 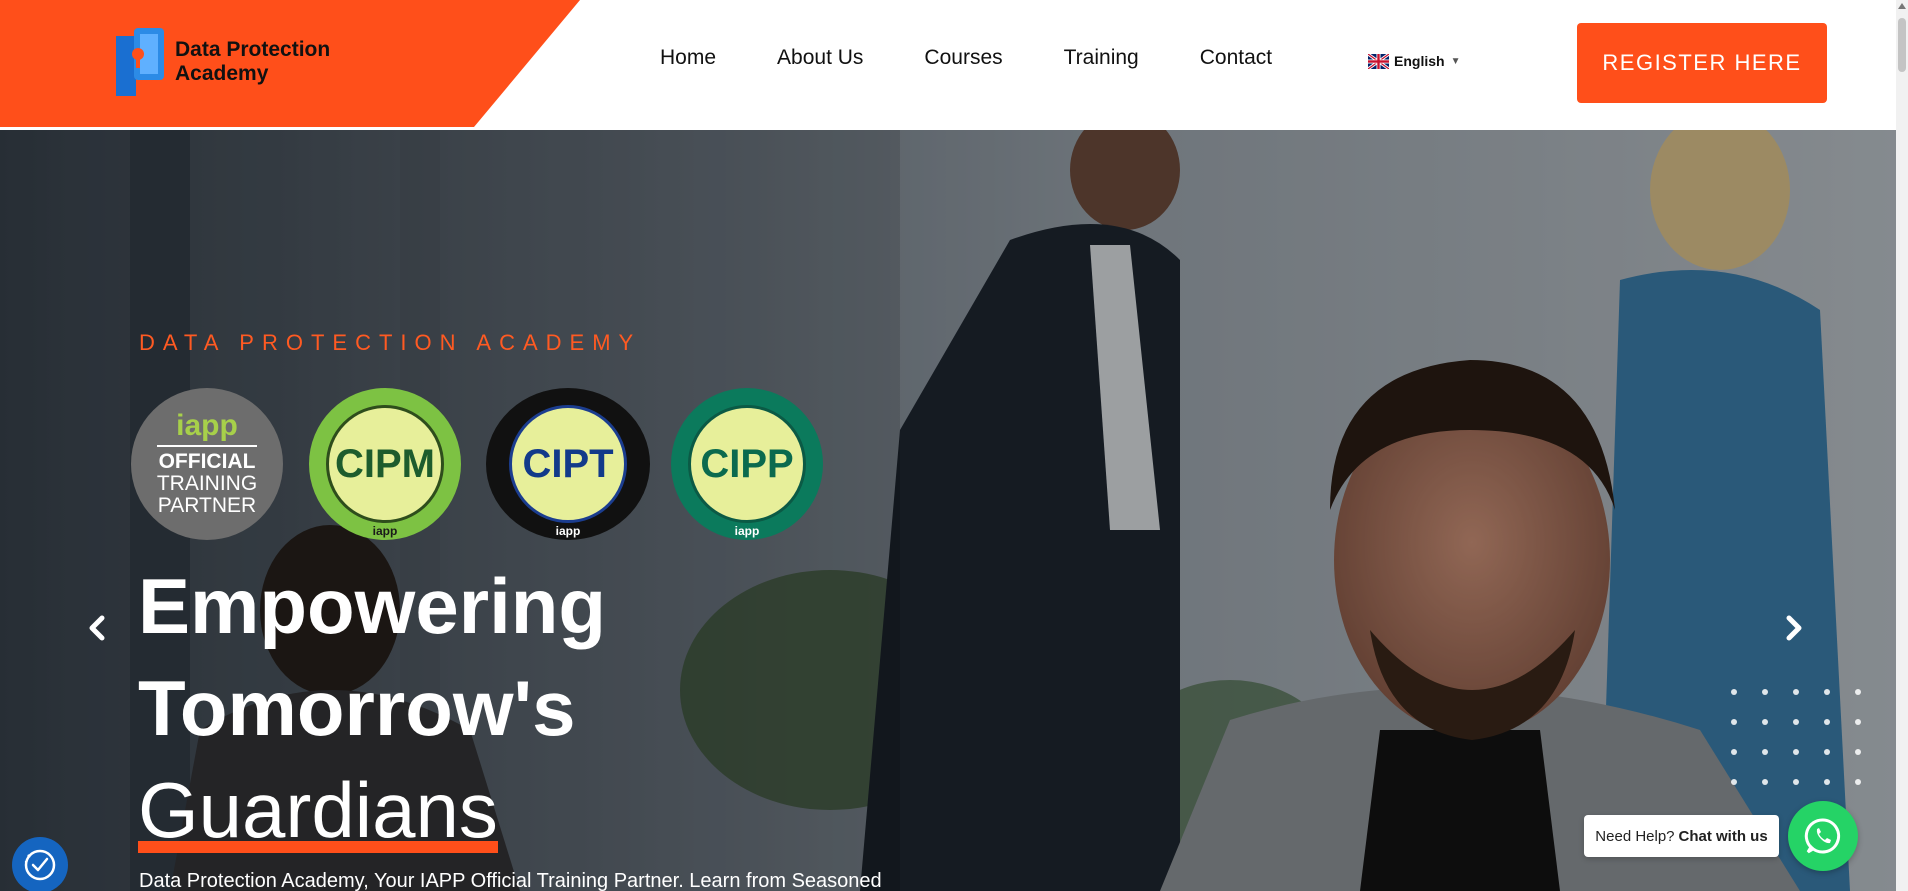 What do you see at coordinates (1723, 836) in the screenshot?
I see `help-action: Chat with us` at bounding box center [1723, 836].